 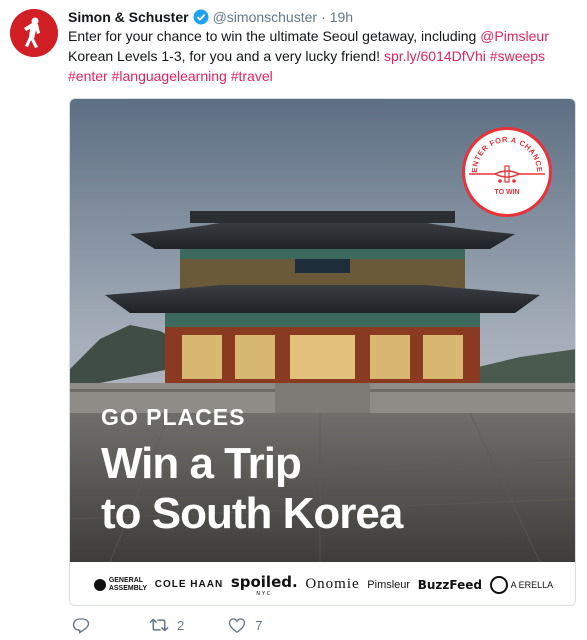 I want to click on tweet-actions: 2 7, so click(x=165, y=625).